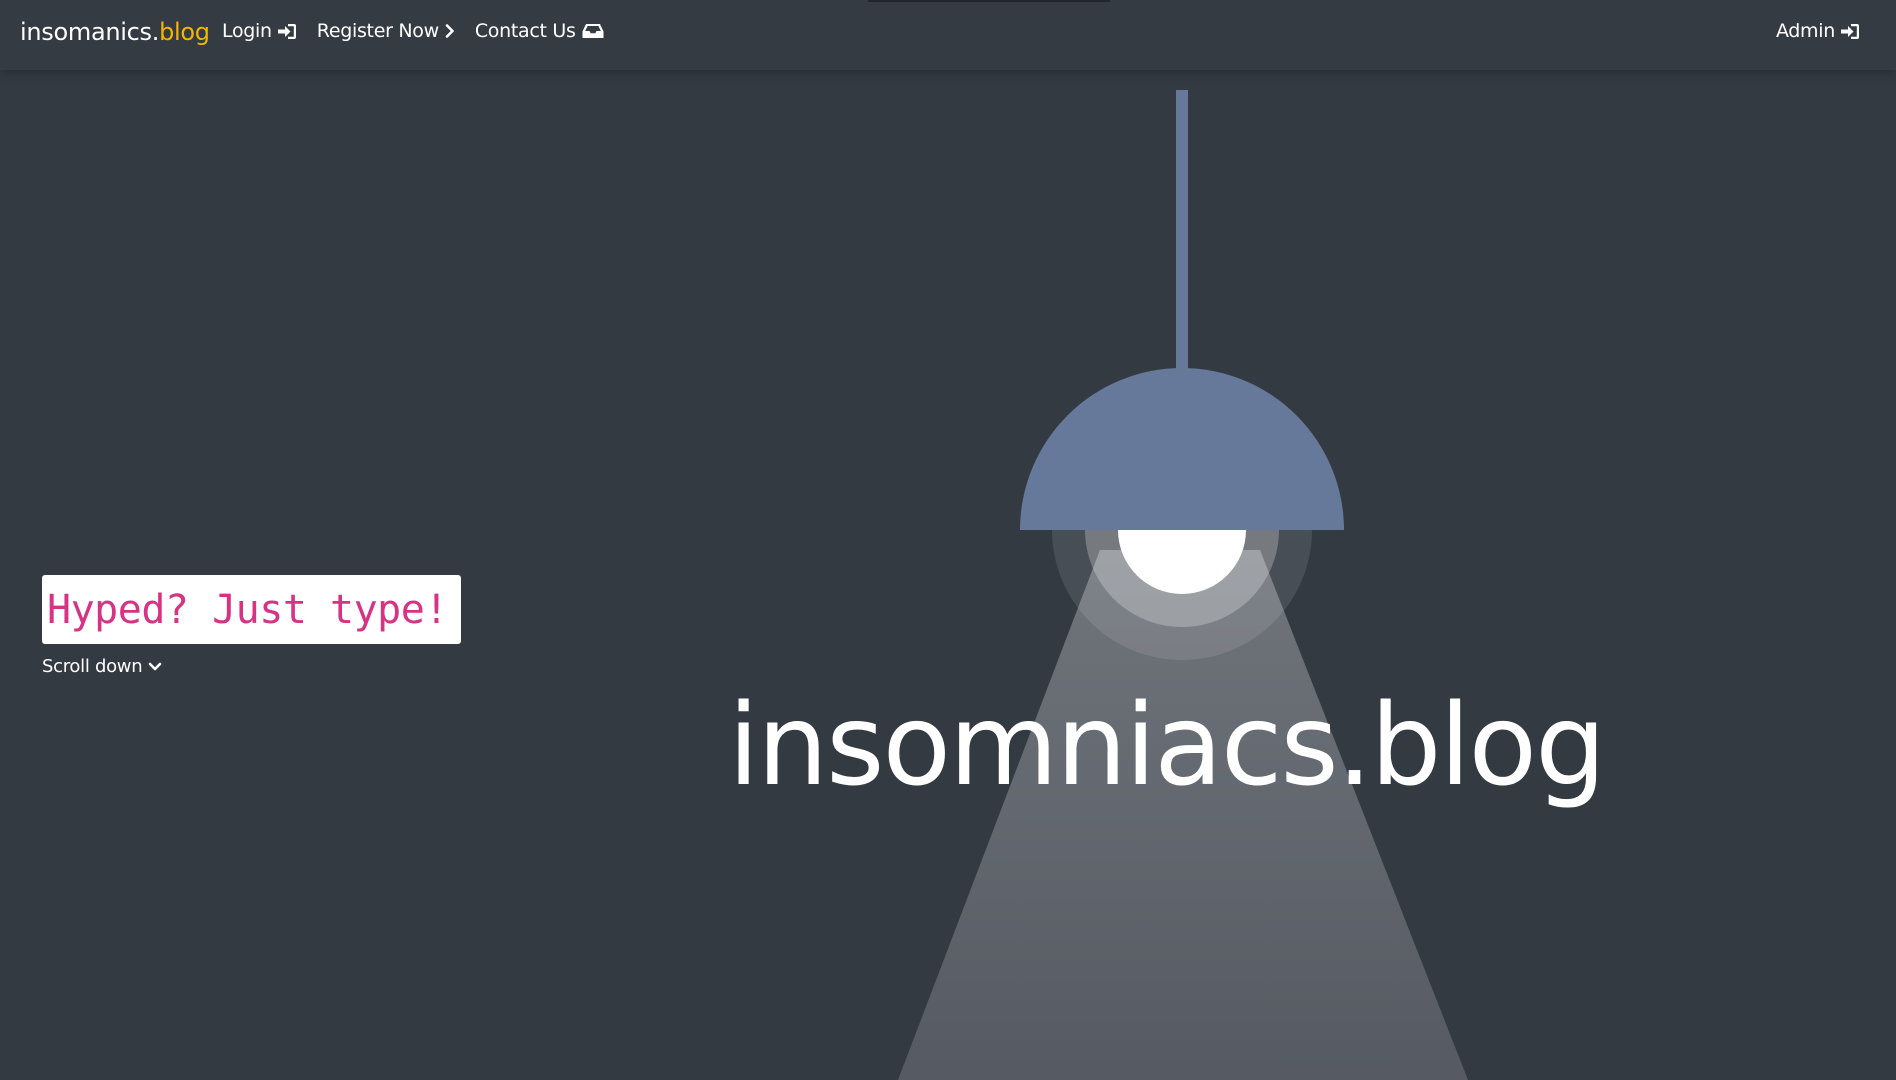  Describe the element at coordinates (247, 31) in the screenshot. I see `nav-login-label: Login` at that location.